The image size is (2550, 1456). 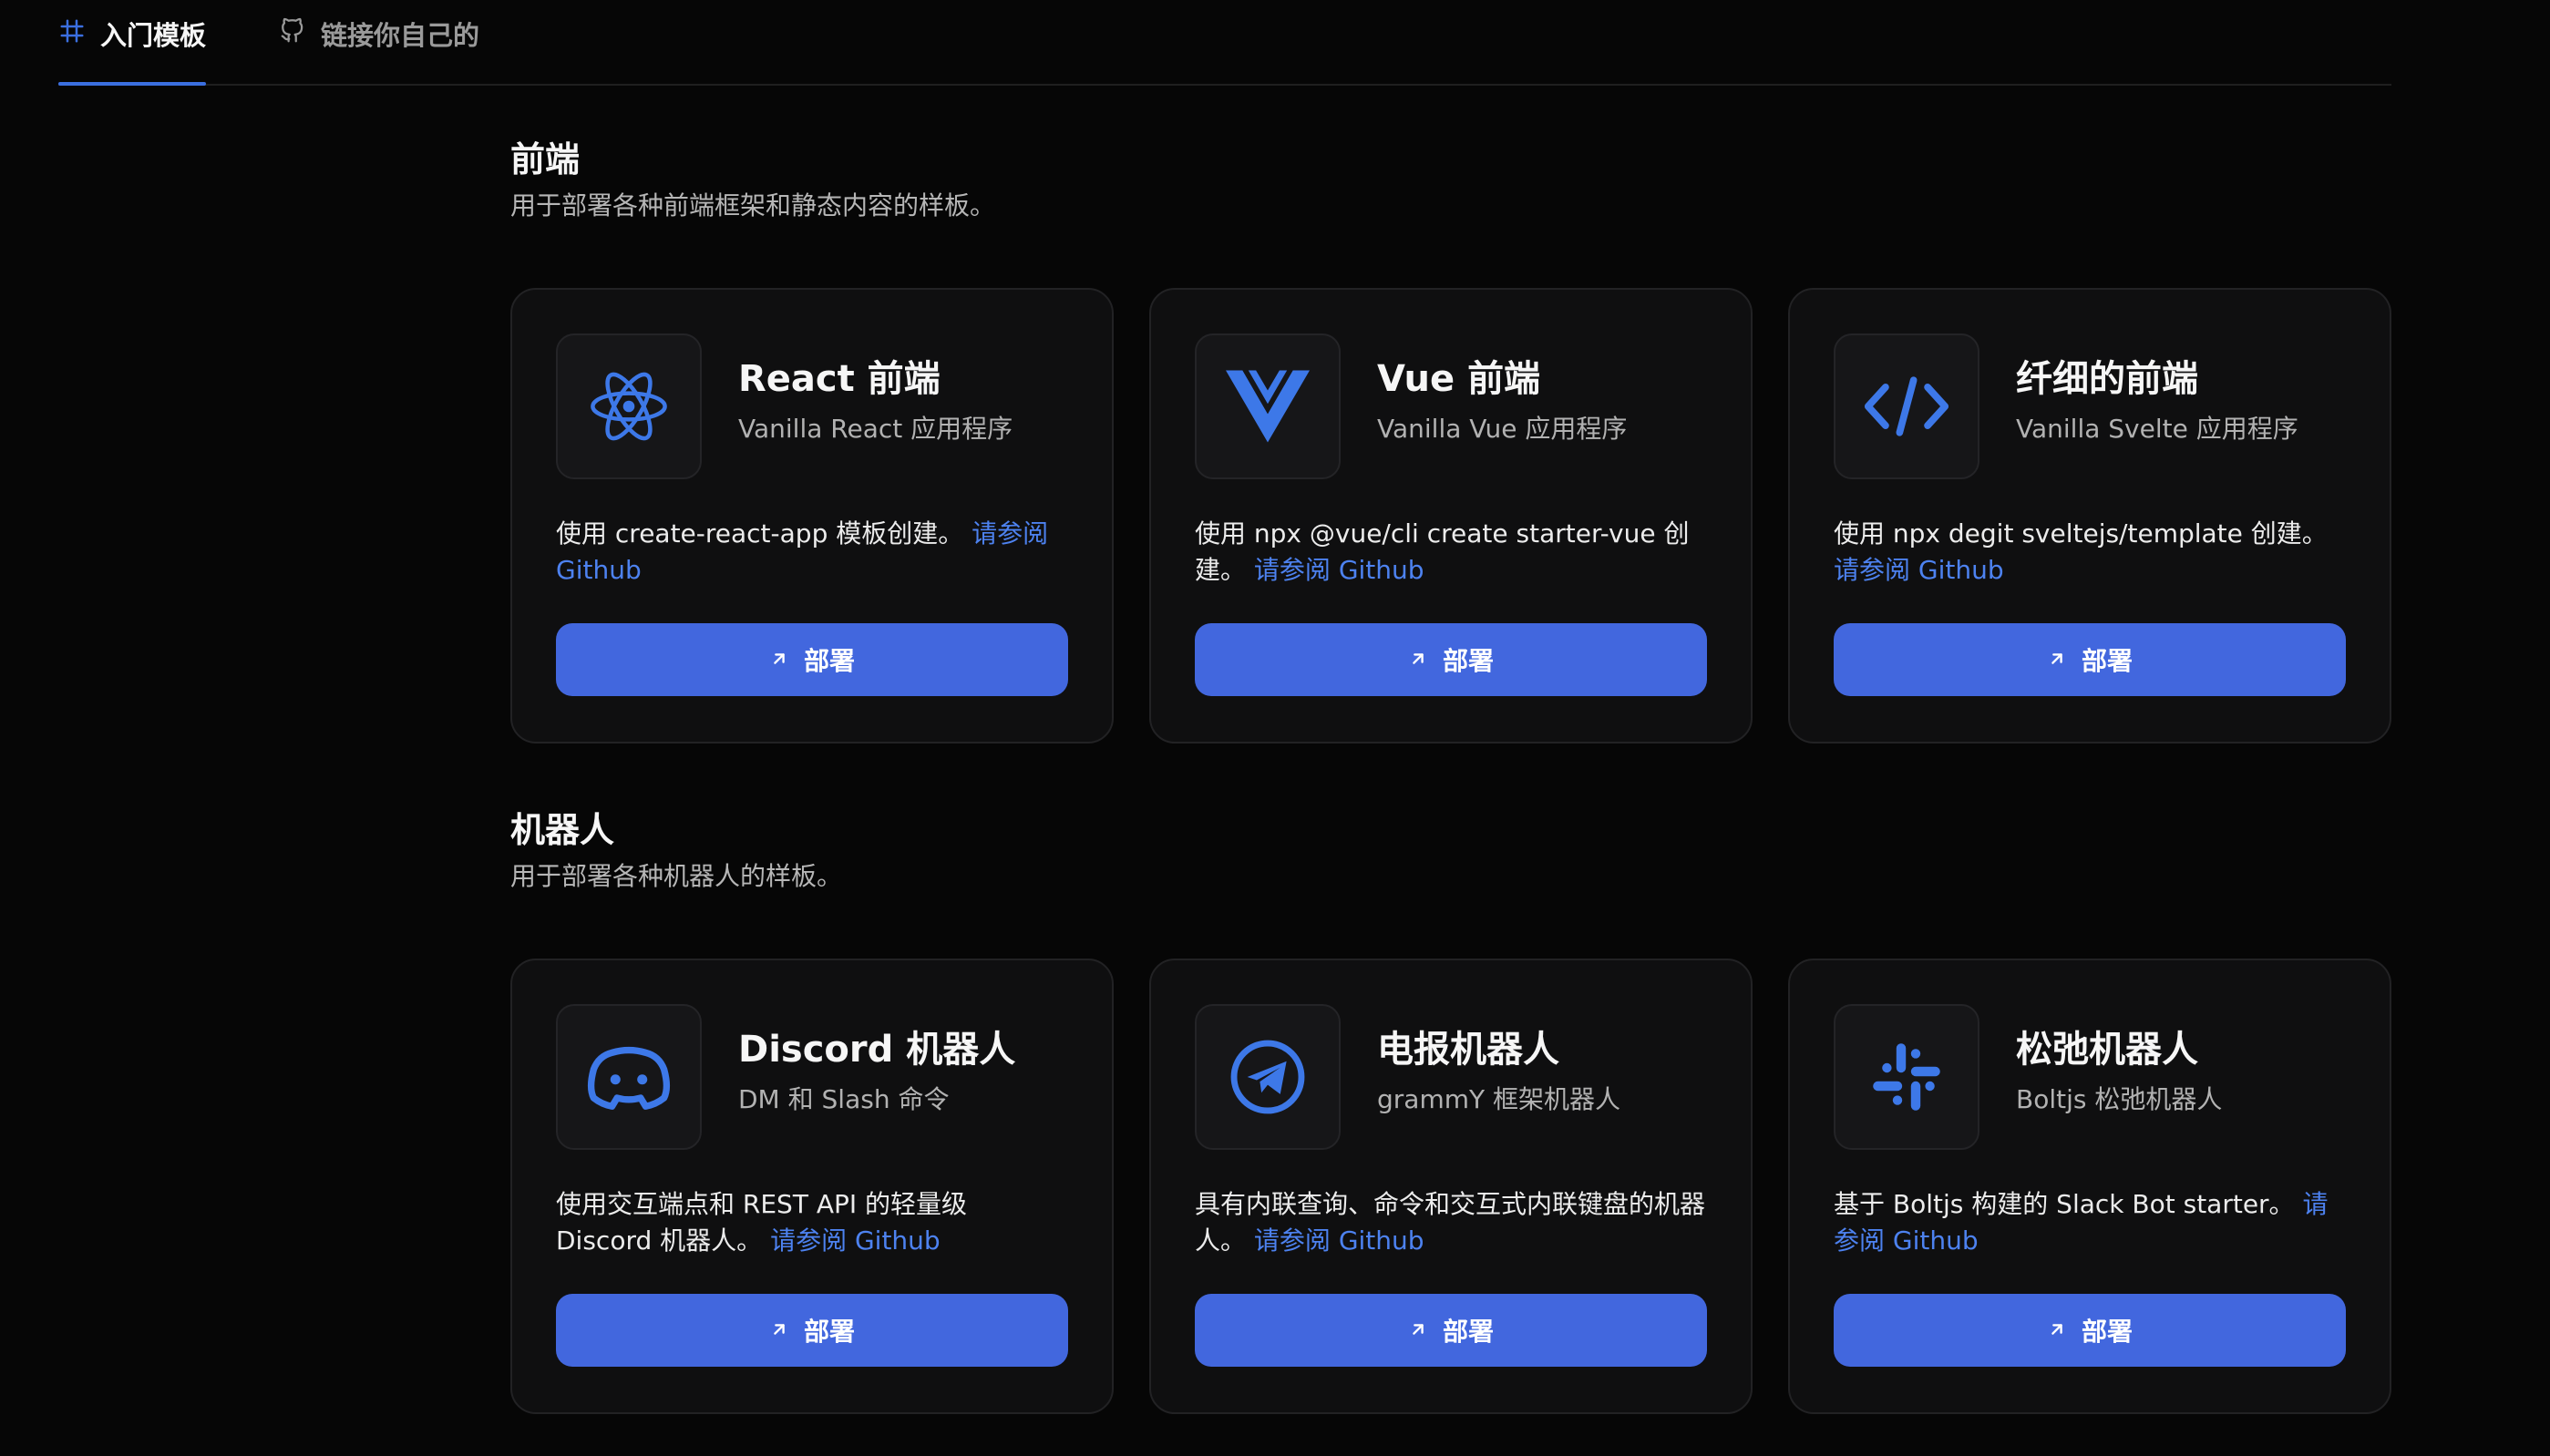 What do you see at coordinates (1906, 406) in the screenshot?
I see `code-icon` at bounding box center [1906, 406].